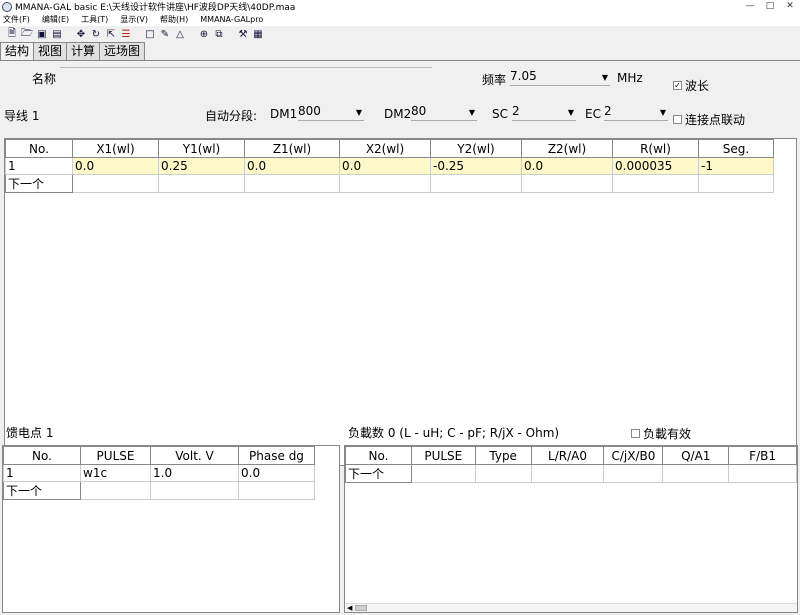 The image size is (800, 615). What do you see at coordinates (201, 166) in the screenshot?
I see `cell: 0.25` at bounding box center [201, 166].